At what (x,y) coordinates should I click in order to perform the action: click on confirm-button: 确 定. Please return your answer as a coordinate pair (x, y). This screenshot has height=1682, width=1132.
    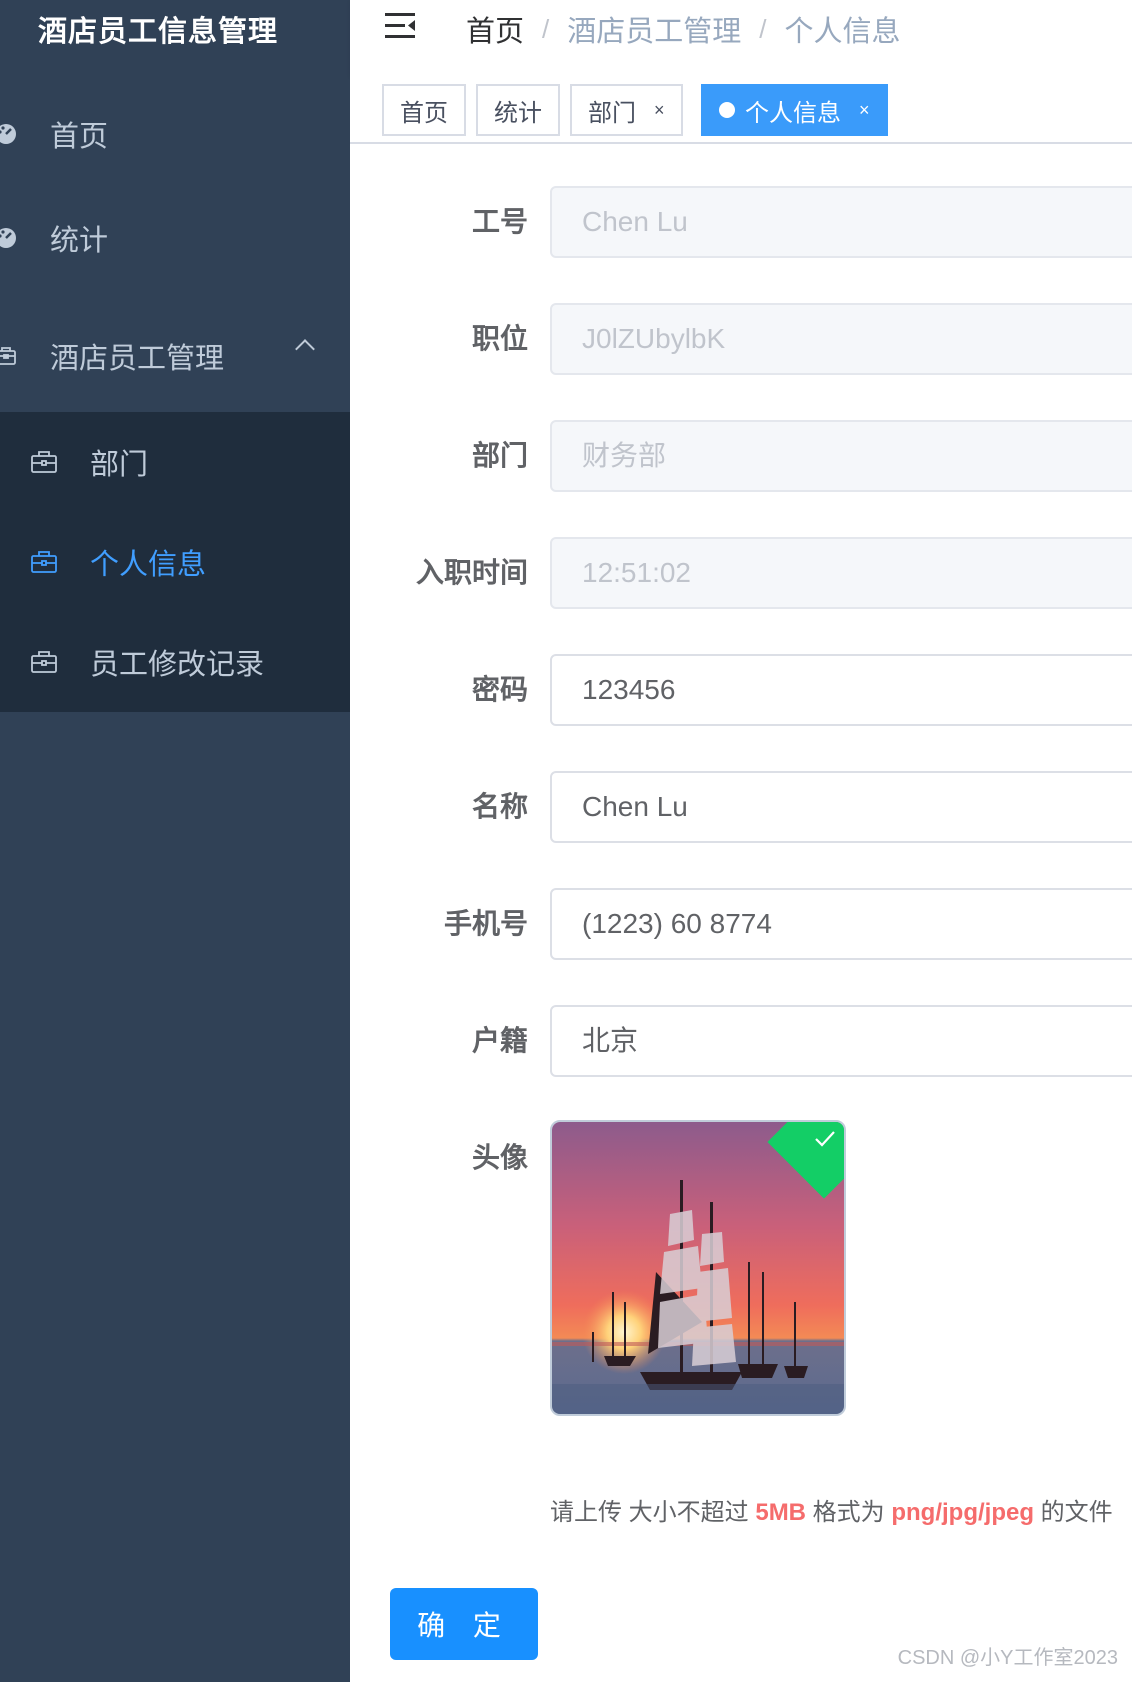
    Looking at the image, I should click on (464, 1624).